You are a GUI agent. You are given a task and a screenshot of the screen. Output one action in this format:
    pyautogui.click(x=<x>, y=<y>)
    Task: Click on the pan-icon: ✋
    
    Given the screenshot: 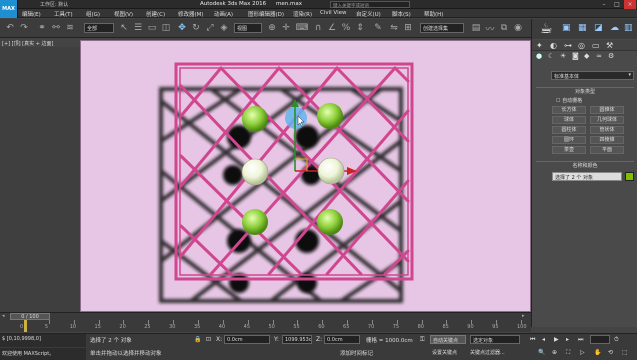 What is the action you would take?
    pyautogui.click(x=597, y=352)
    